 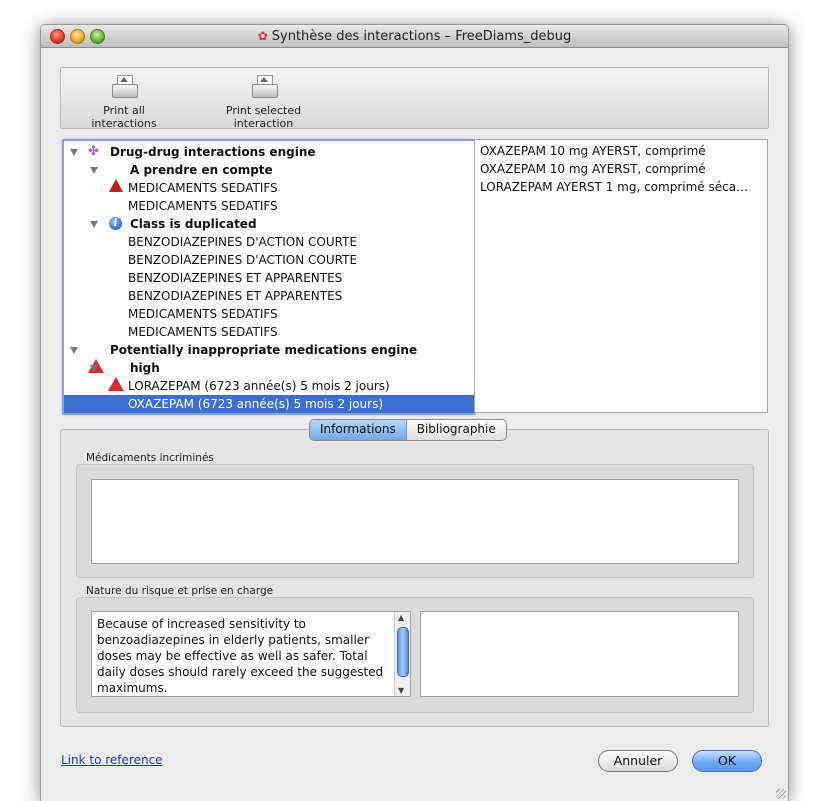 I want to click on scrollbar-thumb, so click(x=403, y=652).